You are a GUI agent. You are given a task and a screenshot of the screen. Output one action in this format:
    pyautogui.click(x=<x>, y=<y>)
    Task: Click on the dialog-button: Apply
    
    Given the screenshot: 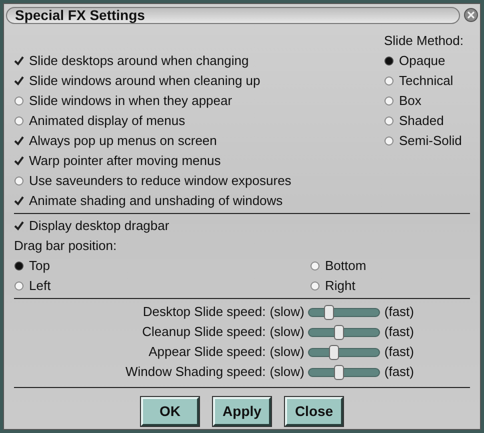 What is the action you would take?
    pyautogui.click(x=242, y=411)
    